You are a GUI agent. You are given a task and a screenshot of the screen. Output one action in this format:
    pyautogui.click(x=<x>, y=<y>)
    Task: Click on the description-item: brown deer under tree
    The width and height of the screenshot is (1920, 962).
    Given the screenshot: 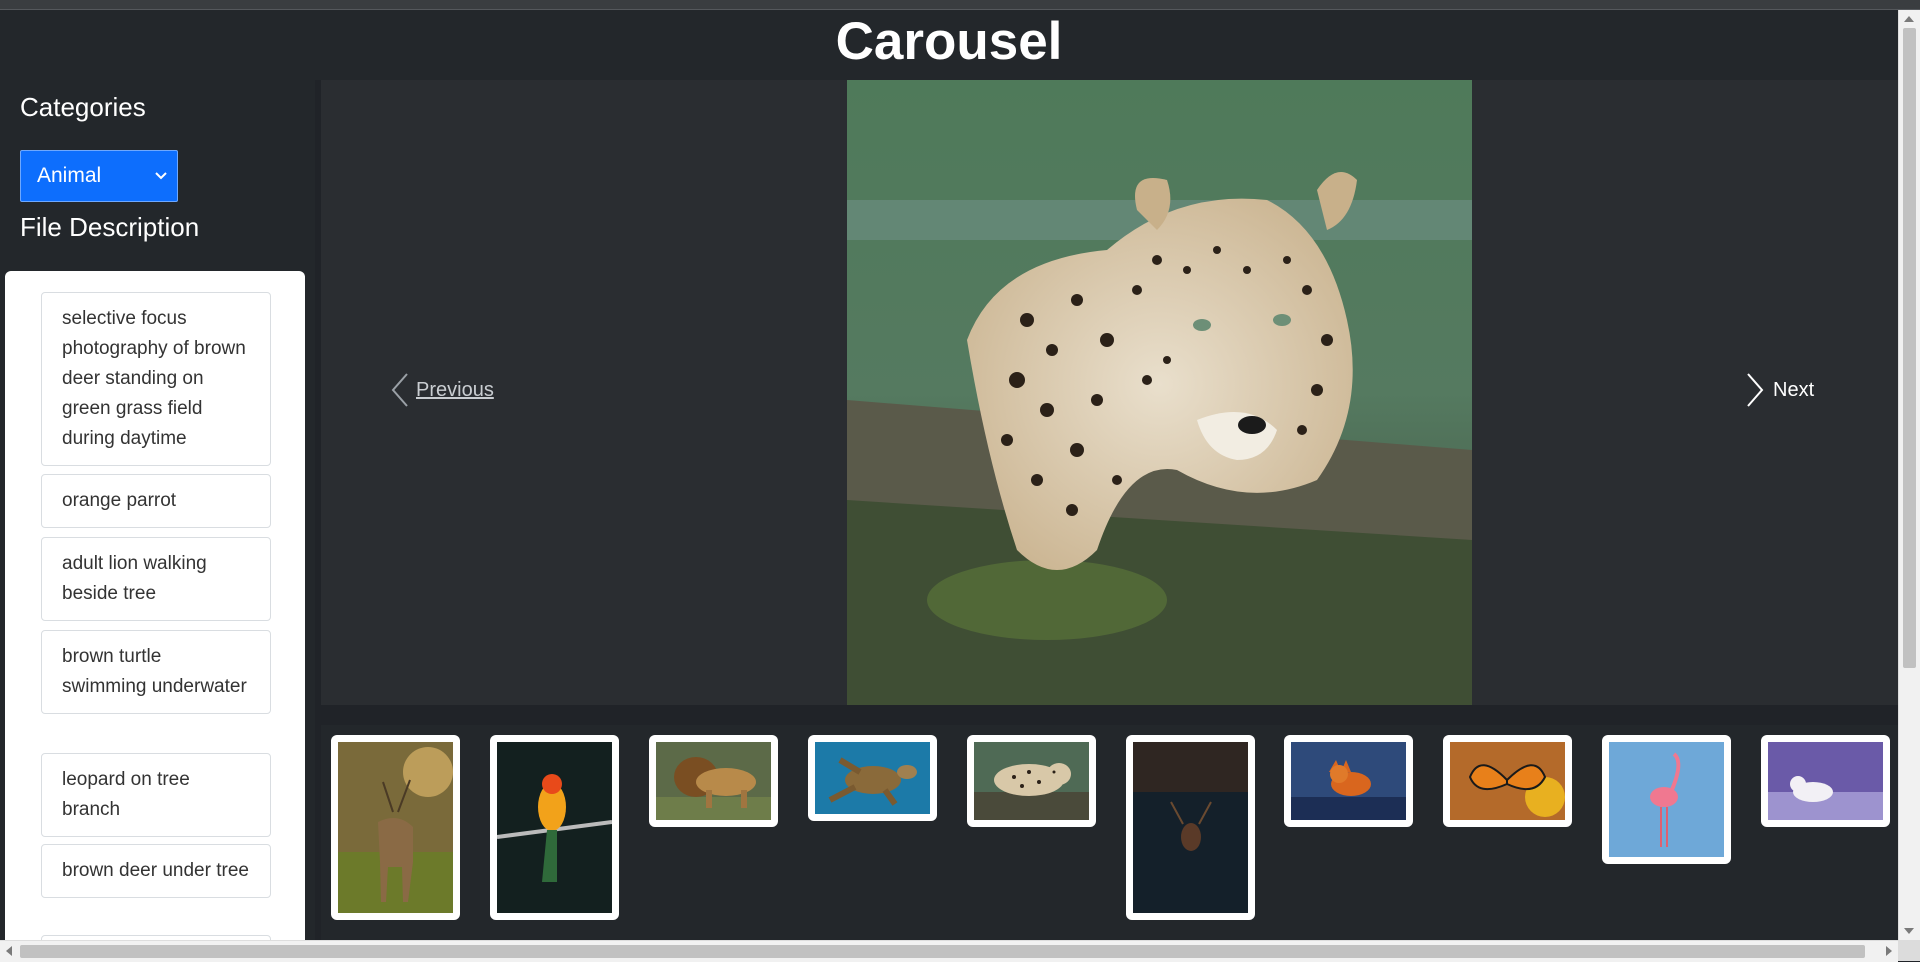 What is the action you would take?
    pyautogui.click(x=156, y=871)
    